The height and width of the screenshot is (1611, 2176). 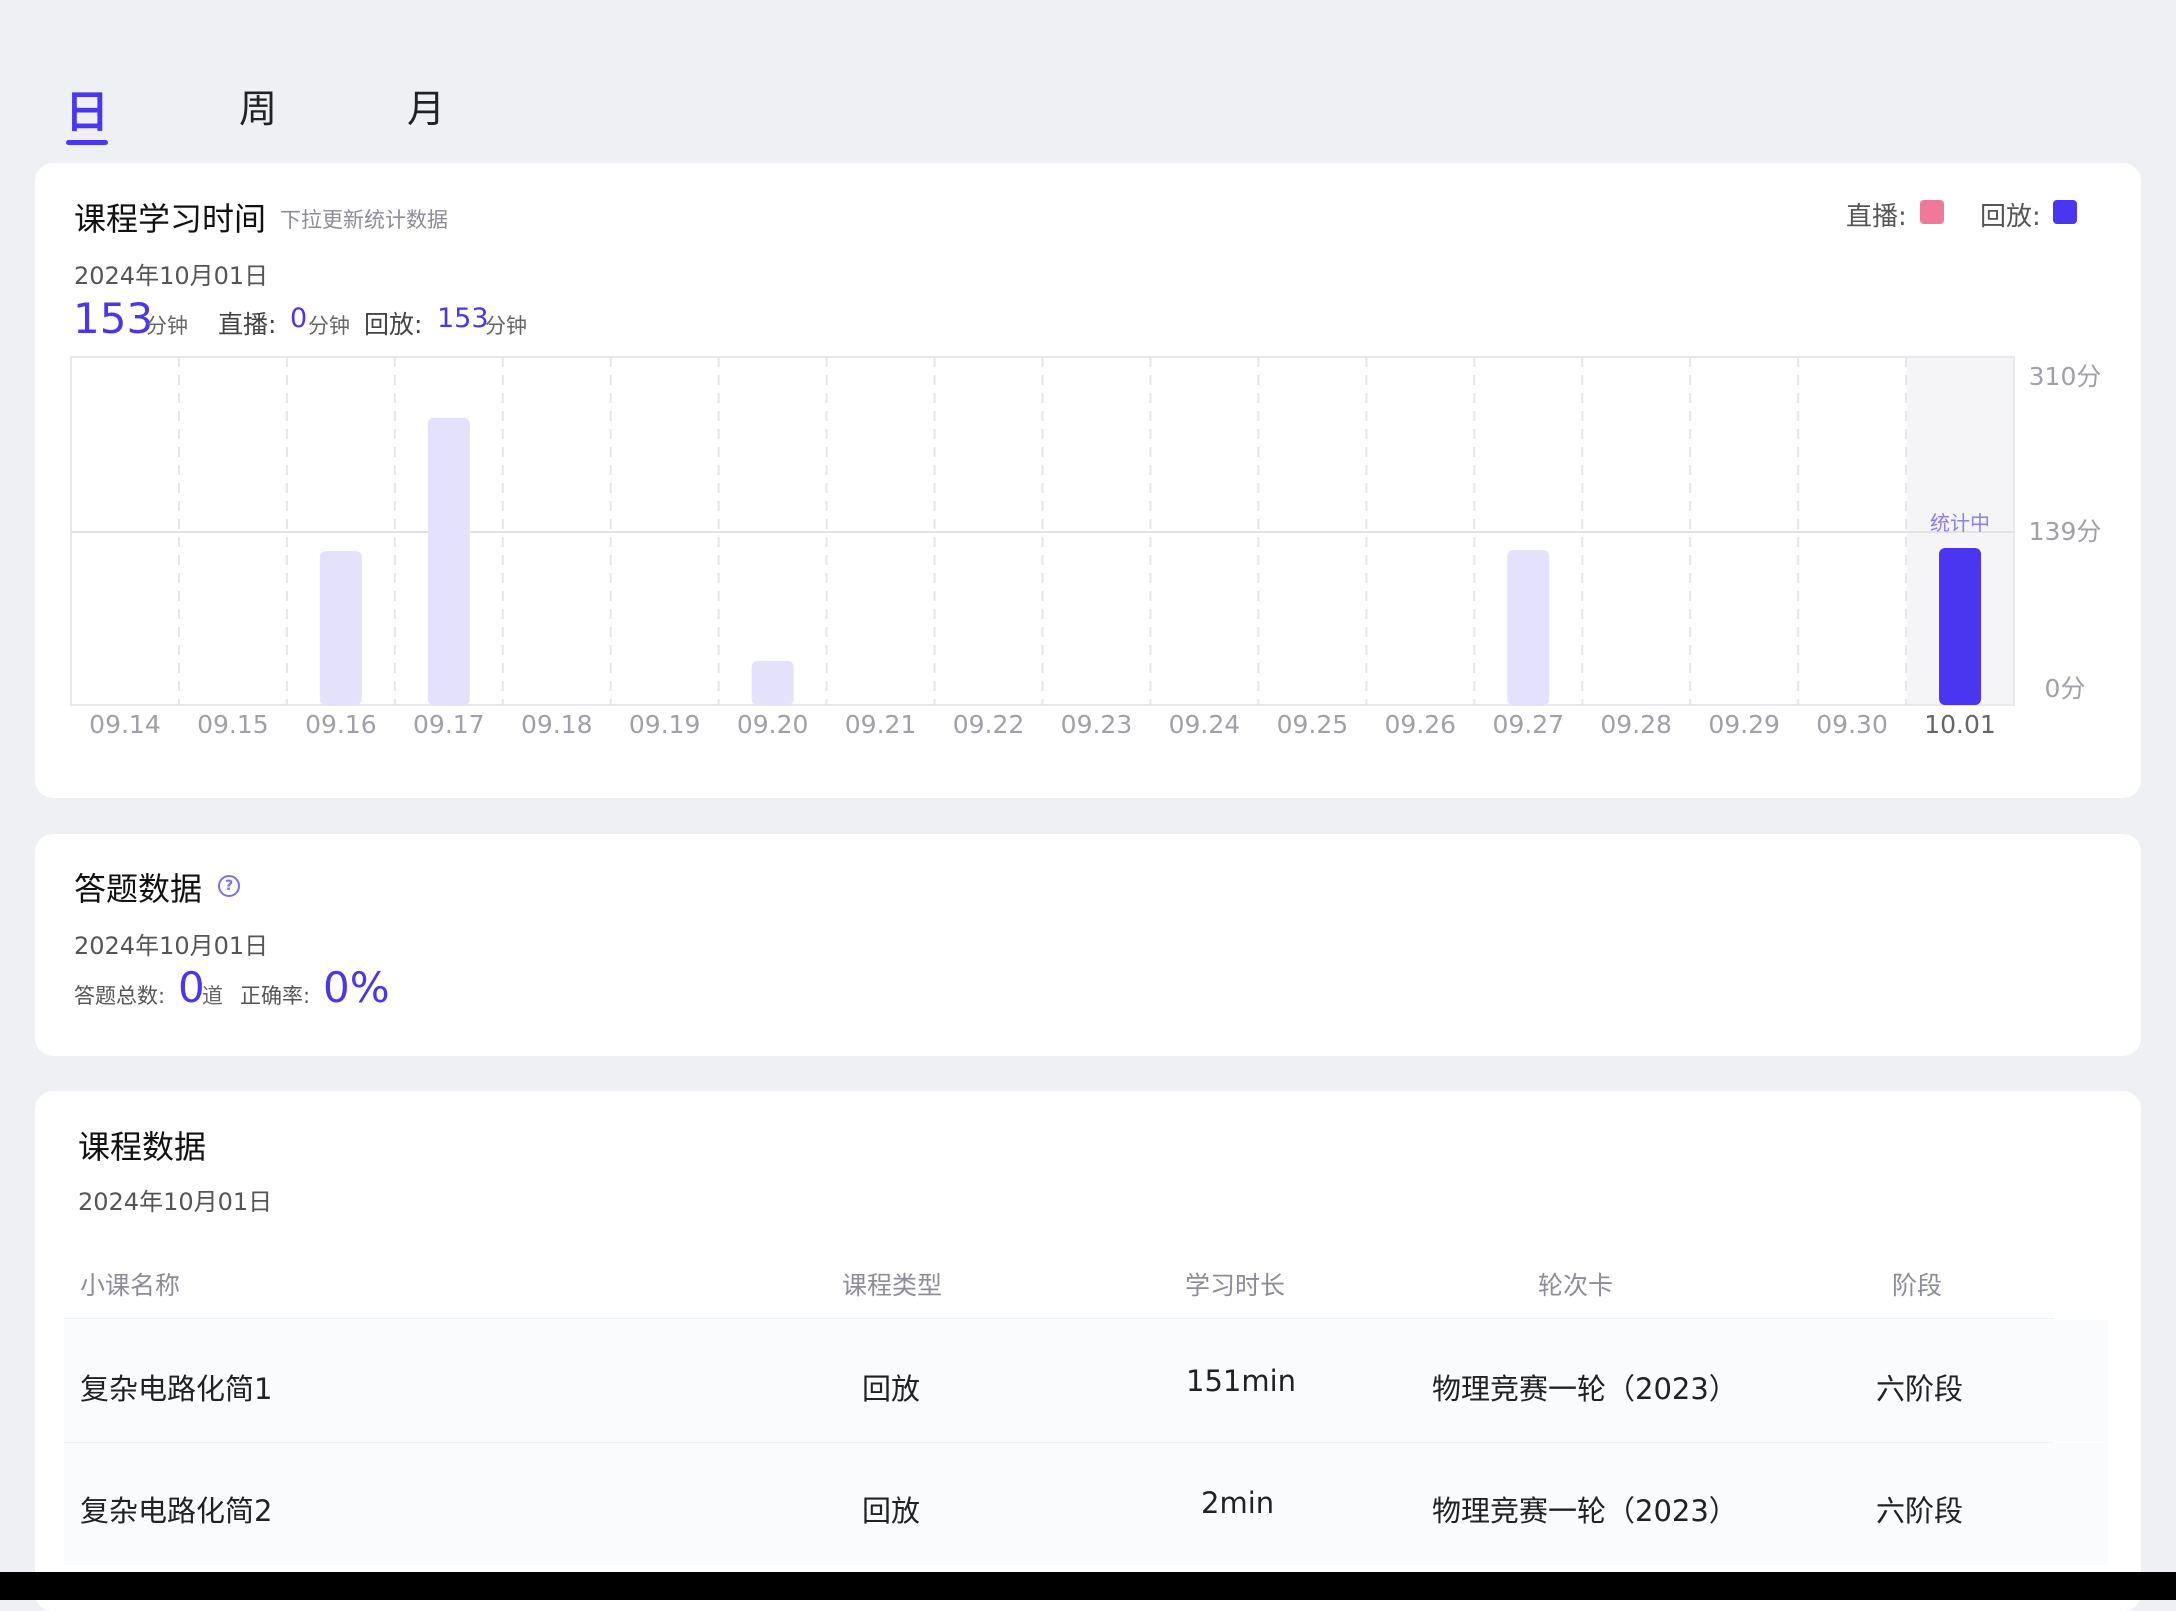 I want to click on y-tick-label: 139分, so click(x=2065, y=531).